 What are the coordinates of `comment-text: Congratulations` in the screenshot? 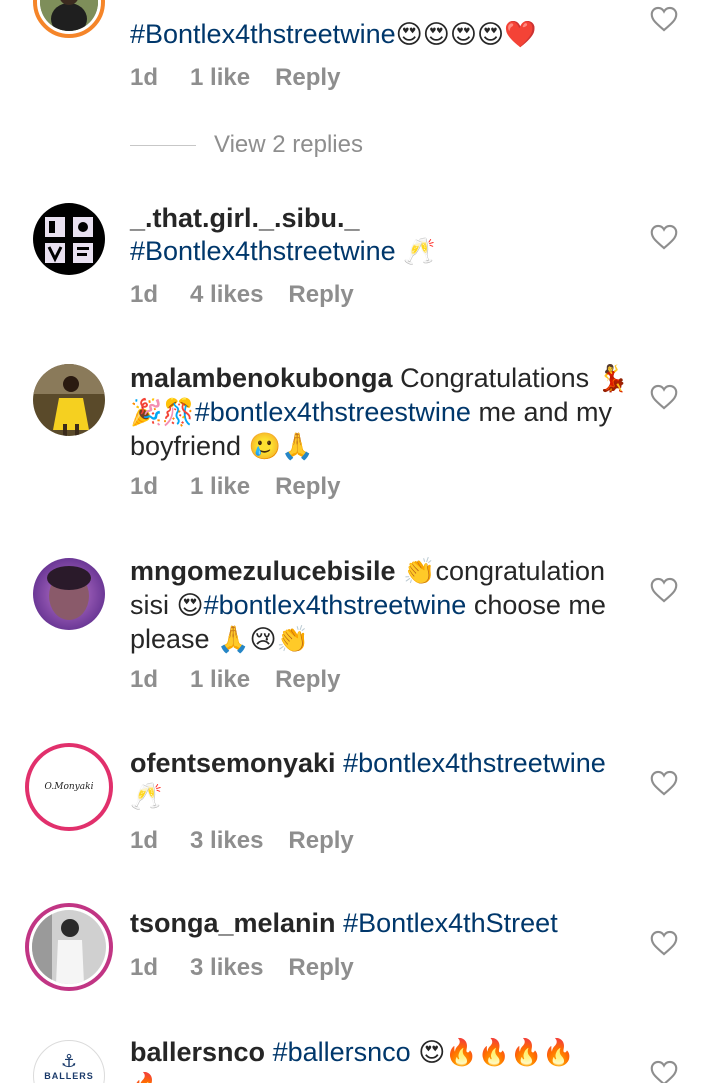 It's located at (495, 378).